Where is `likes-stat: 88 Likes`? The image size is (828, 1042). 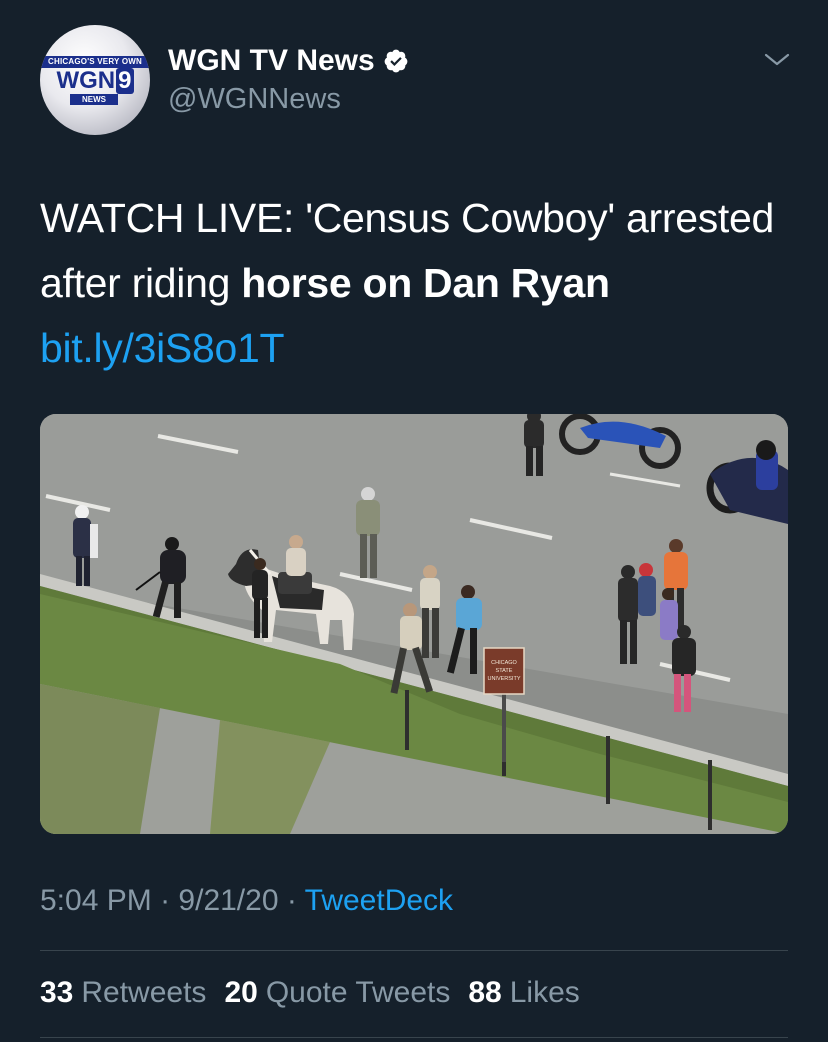
likes-stat: 88 Likes is located at coordinates (523, 993).